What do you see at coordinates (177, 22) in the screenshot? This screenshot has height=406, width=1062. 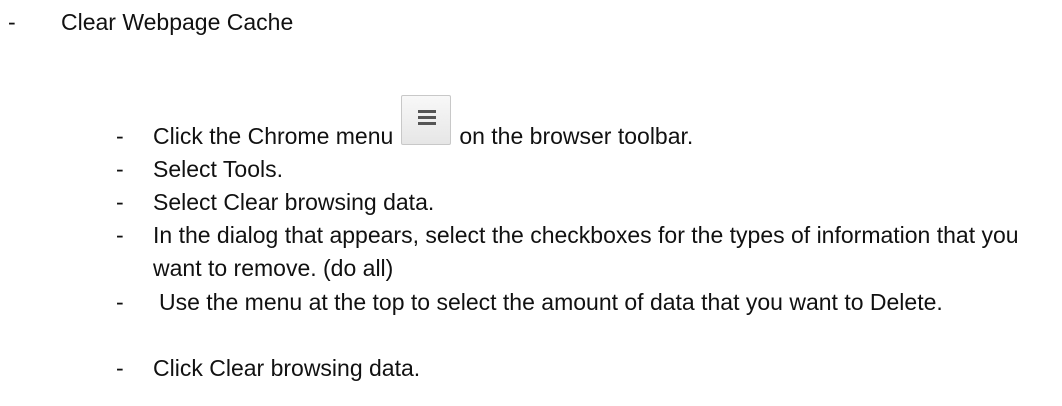 I see `heading-text: Clear Webpage Cache` at bounding box center [177, 22].